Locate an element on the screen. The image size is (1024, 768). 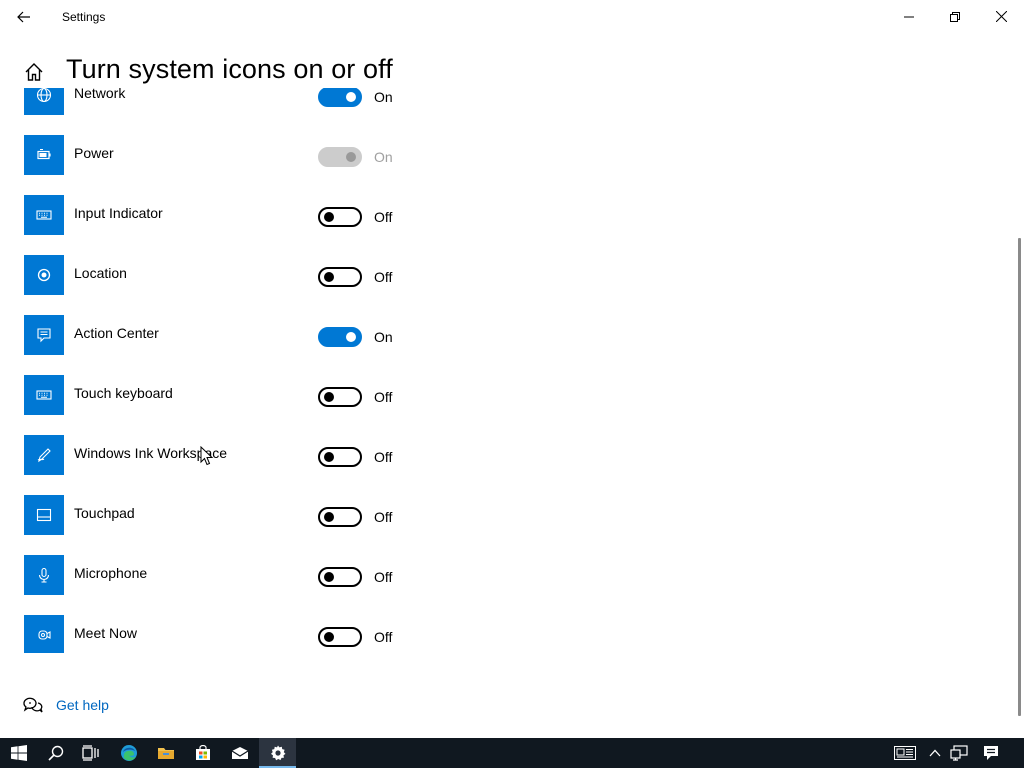
news-icon is located at coordinates (905, 753).